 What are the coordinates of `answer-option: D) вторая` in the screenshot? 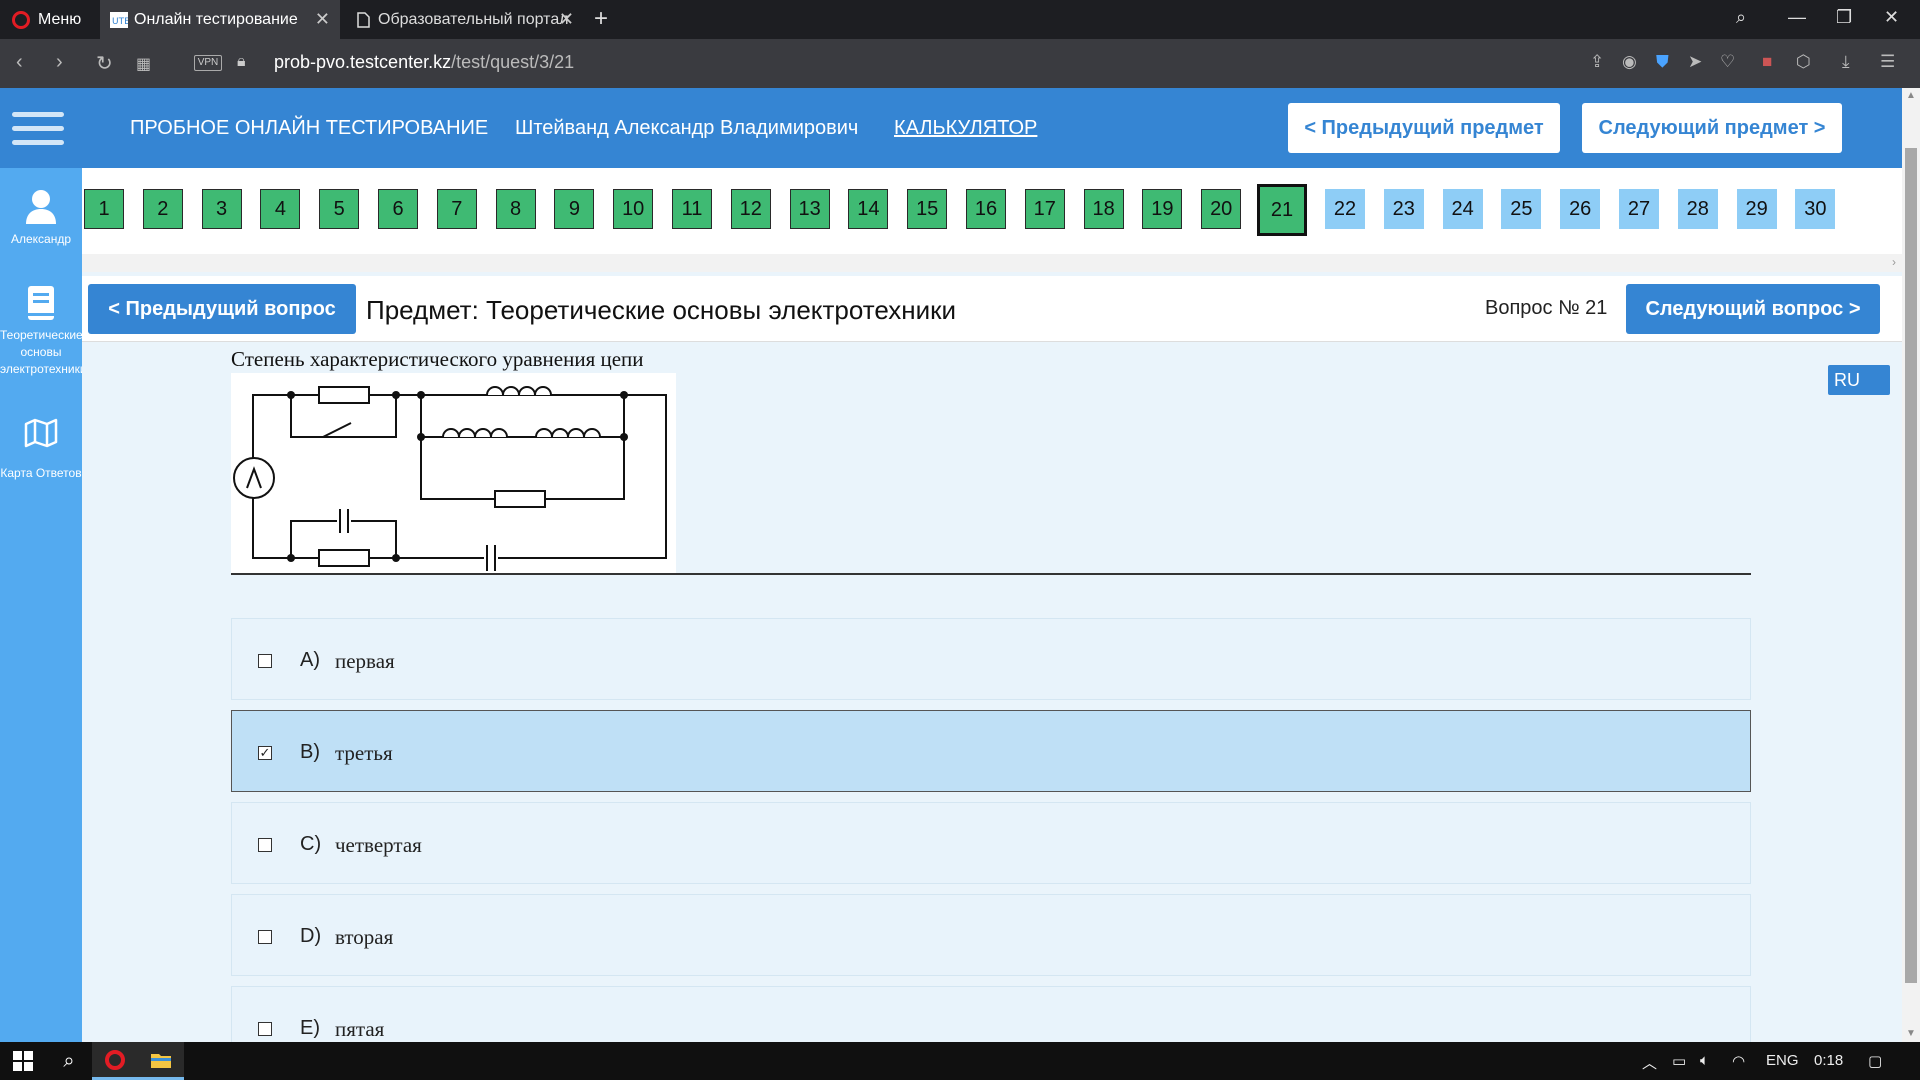 It's located at (991, 935).